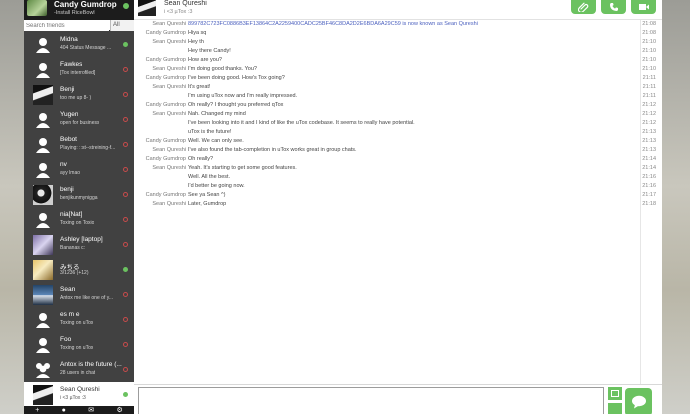 The width and height of the screenshot is (690, 414). Describe the element at coordinates (236, 78) in the screenshot. I see `message-text: I've been doing good. How's Tox going?` at that location.